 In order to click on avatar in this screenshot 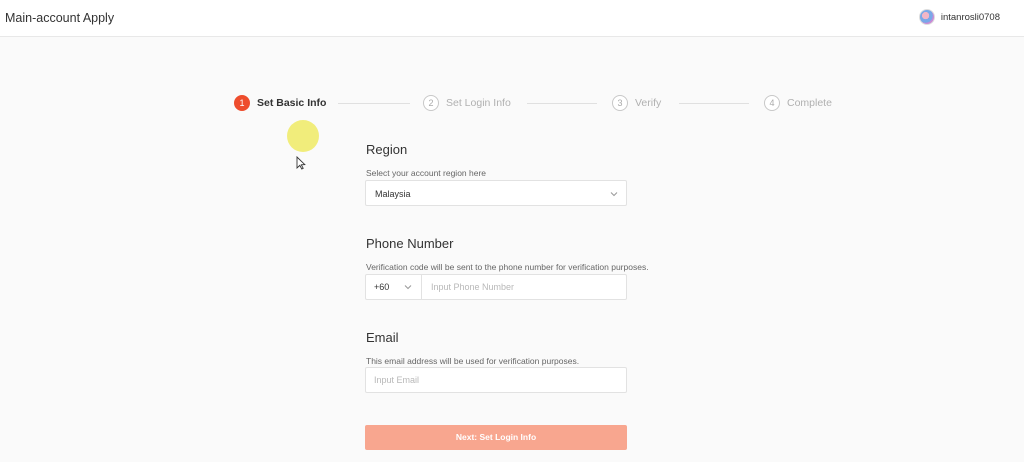, I will do `click(926, 17)`.